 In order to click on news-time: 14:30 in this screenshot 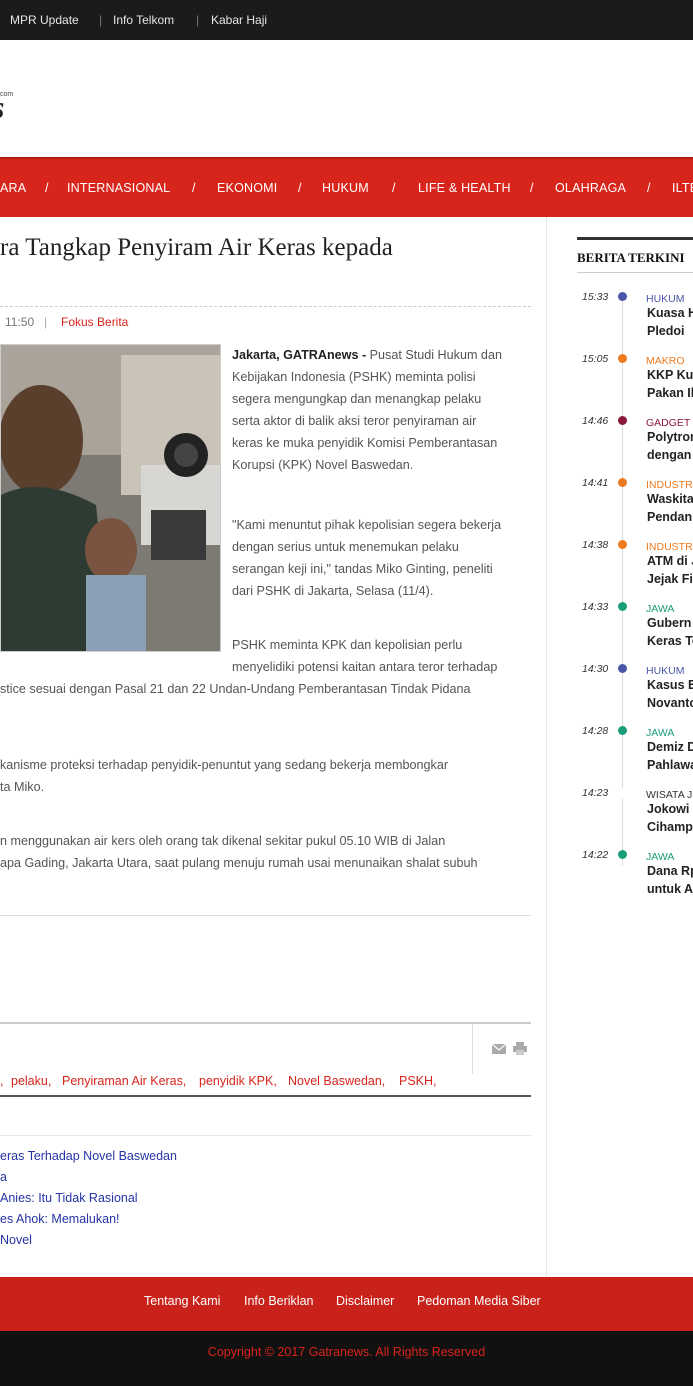, I will do `click(595, 669)`.